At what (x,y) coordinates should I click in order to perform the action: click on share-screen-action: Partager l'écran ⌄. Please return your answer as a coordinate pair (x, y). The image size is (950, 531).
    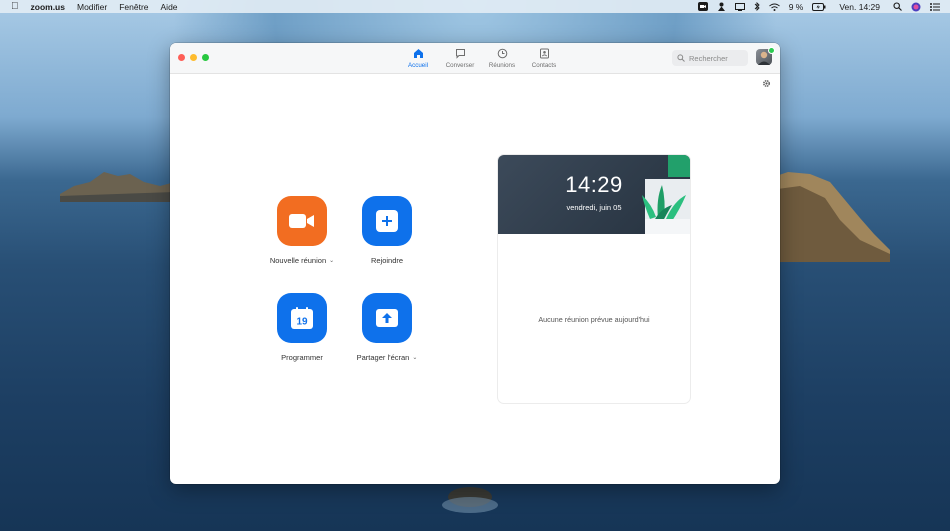
    Looking at the image, I should click on (387, 327).